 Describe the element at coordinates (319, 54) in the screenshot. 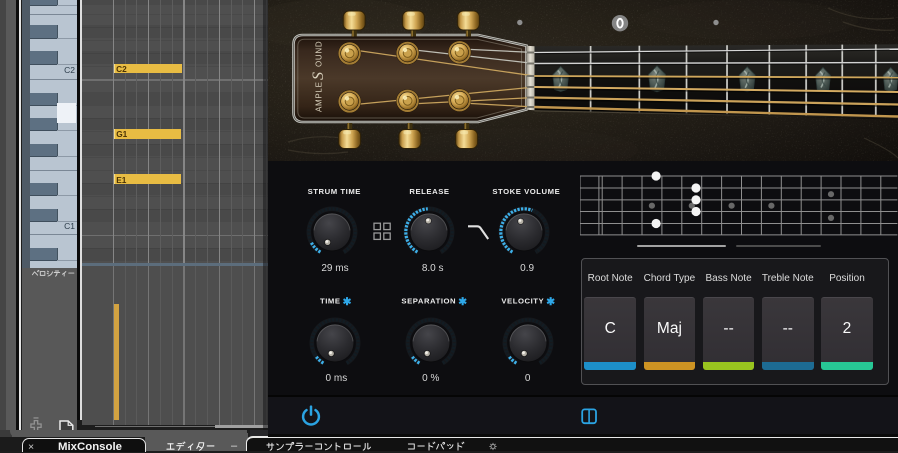

I see `svg-text: OUND` at that location.